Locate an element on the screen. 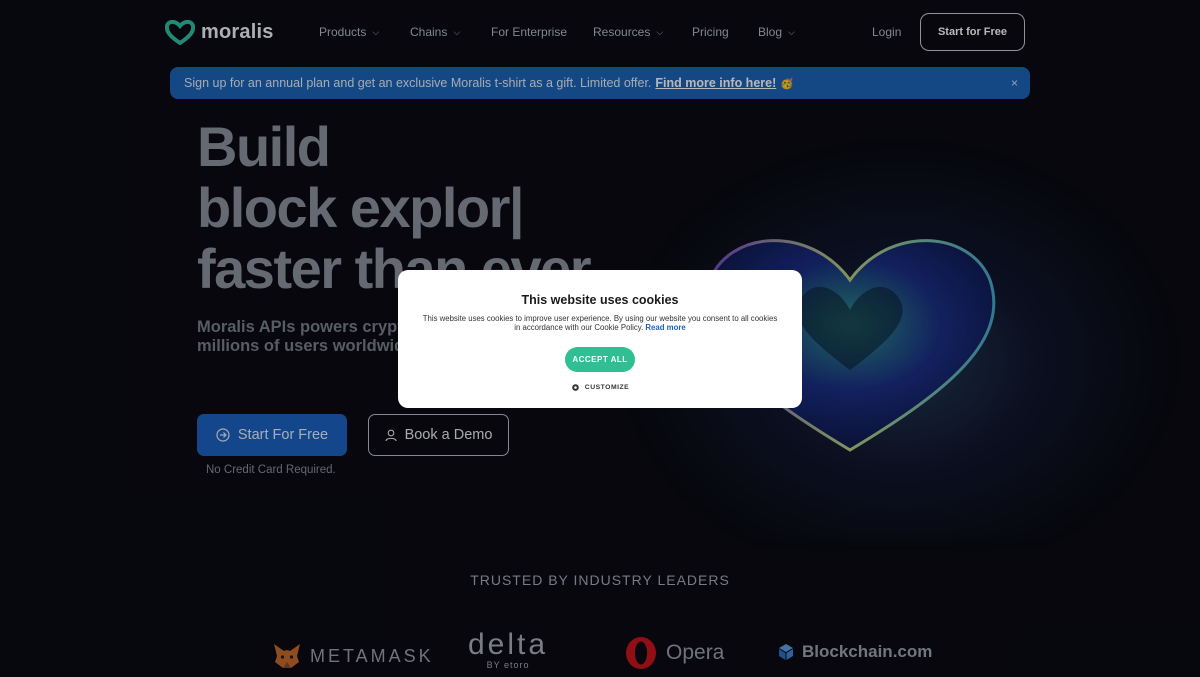 The image size is (1200, 677). accept-all-button: ACCEPT ALL is located at coordinates (600, 359).